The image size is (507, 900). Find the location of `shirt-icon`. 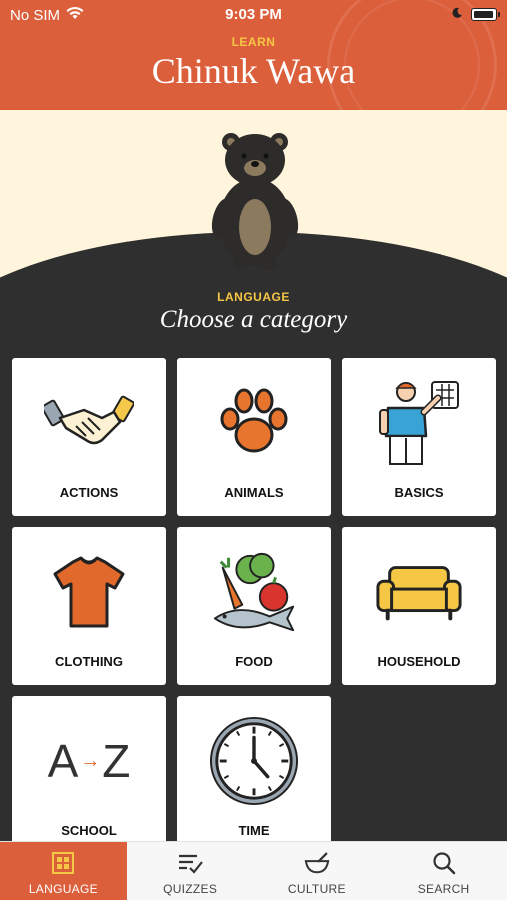

shirt-icon is located at coordinates (89, 592).